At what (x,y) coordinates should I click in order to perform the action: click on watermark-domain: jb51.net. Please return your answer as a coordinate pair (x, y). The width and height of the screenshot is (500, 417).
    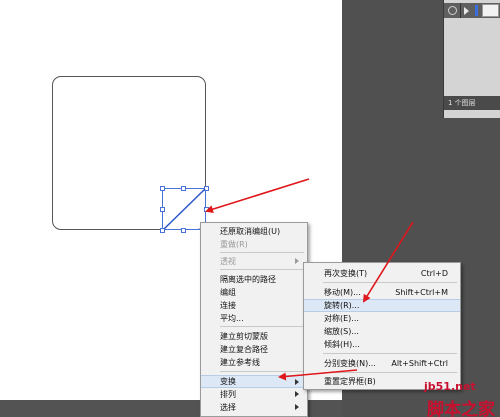
    Looking at the image, I should click on (450, 386).